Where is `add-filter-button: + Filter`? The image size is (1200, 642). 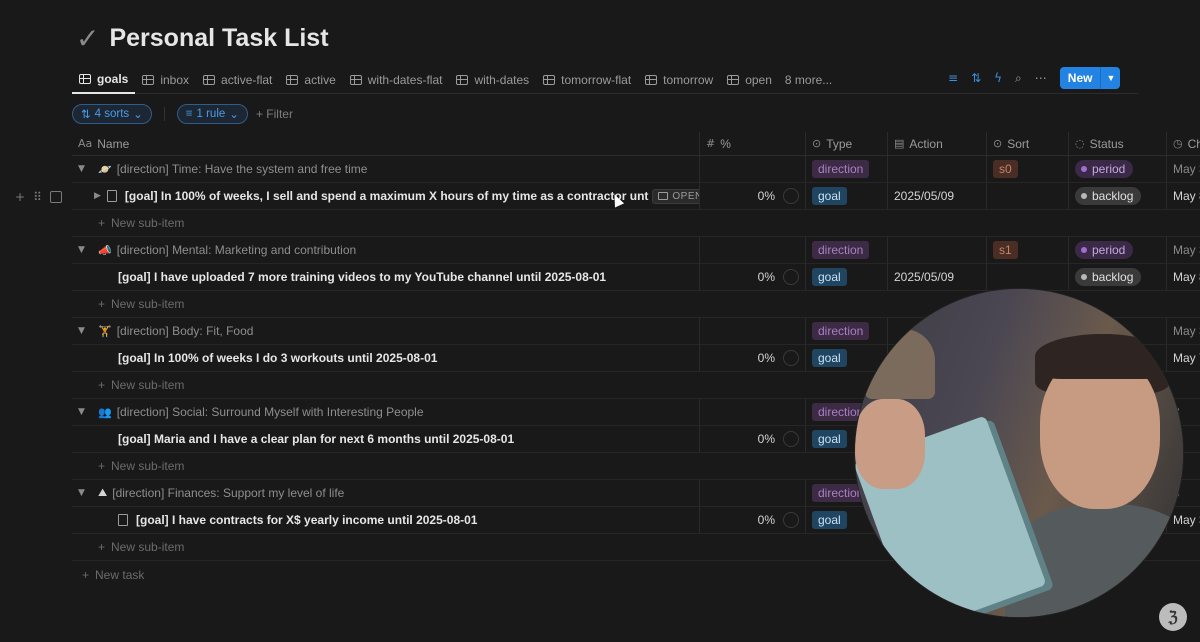 add-filter-button: + Filter is located at coordinates (274, 114).